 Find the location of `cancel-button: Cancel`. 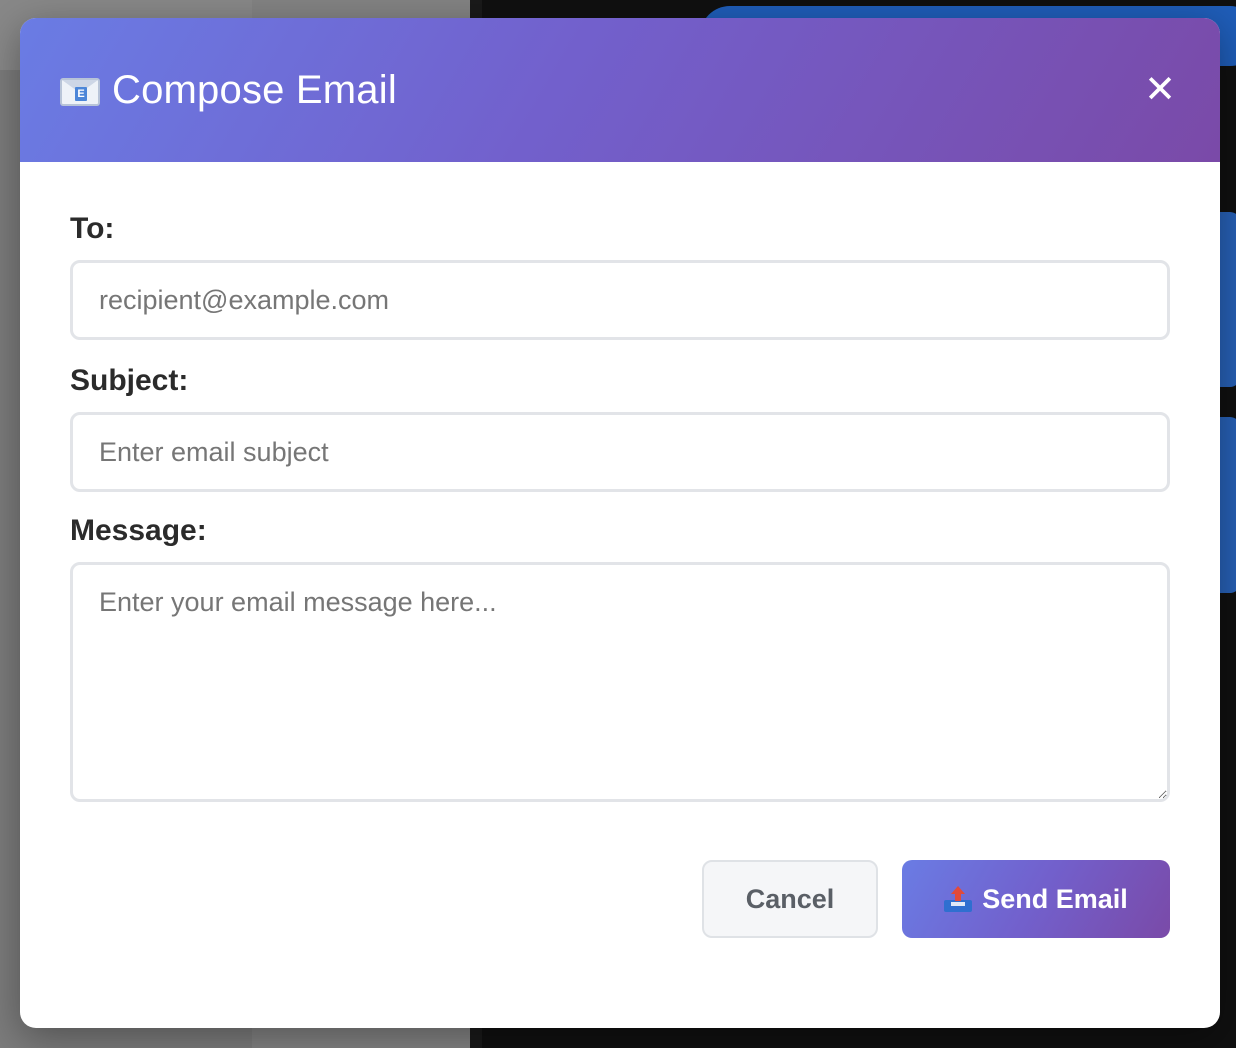

cancel-button: Cancel is located at coordinates (790, 899).